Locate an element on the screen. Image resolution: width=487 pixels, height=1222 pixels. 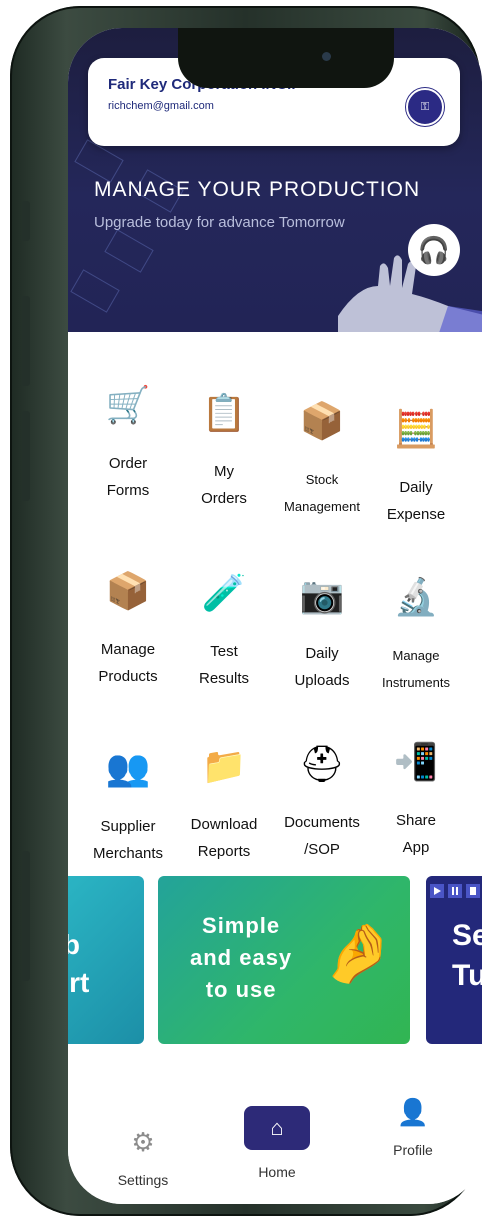
menu-item-my-orders: 📋 My Orders is located at coordinates (224, 463).